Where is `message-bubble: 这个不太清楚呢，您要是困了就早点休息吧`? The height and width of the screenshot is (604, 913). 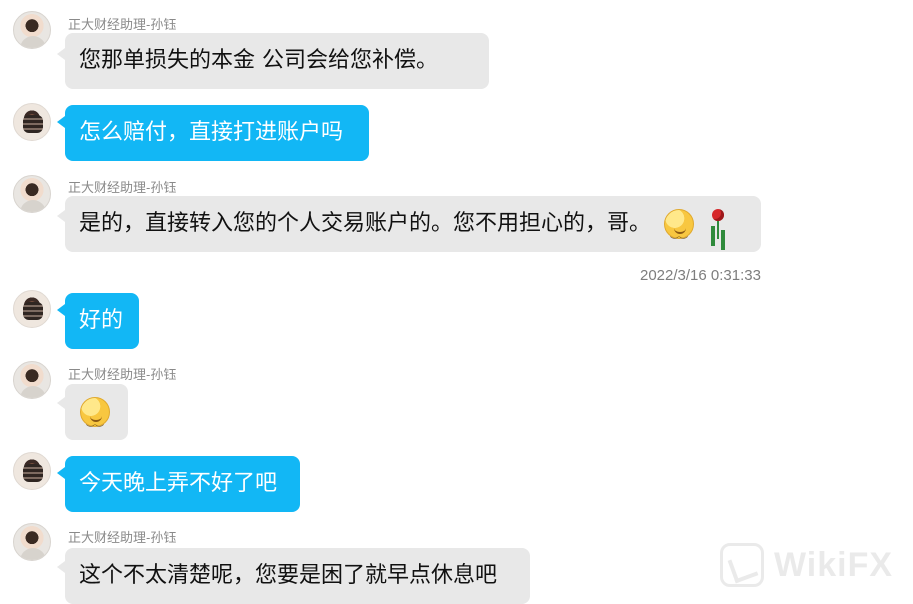
message-bubble: 这个不太清楚呢，您要是困了就早点休息吧 is located at coordinates (297, 576).